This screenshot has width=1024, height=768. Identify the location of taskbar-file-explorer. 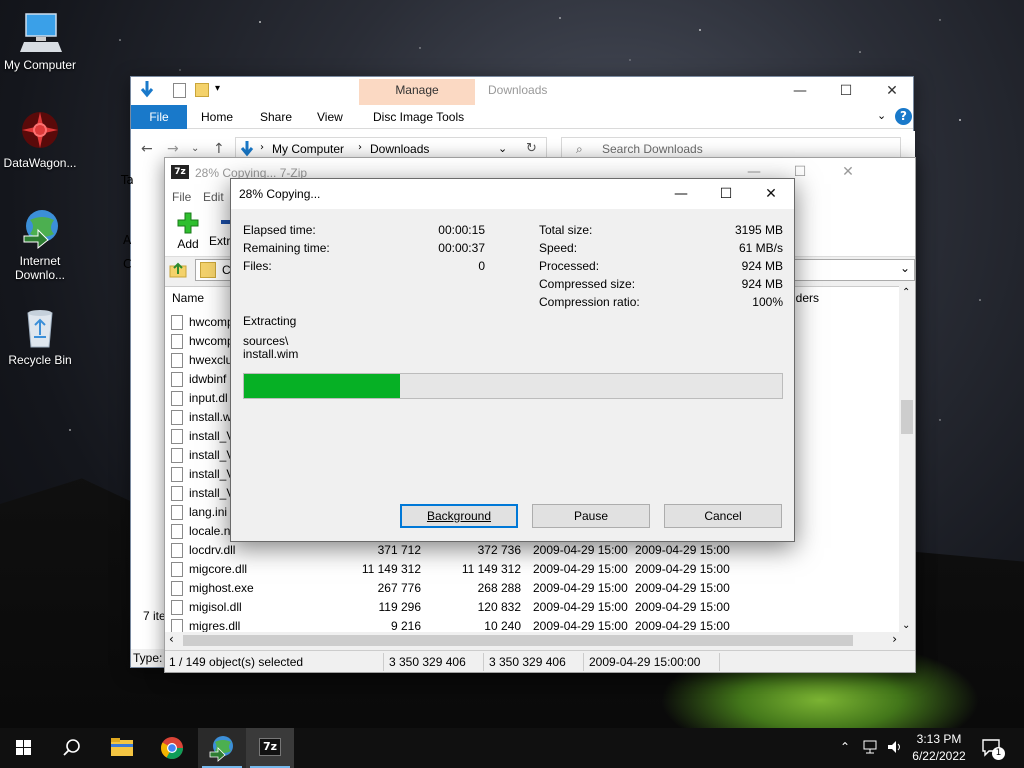
(122, 748).